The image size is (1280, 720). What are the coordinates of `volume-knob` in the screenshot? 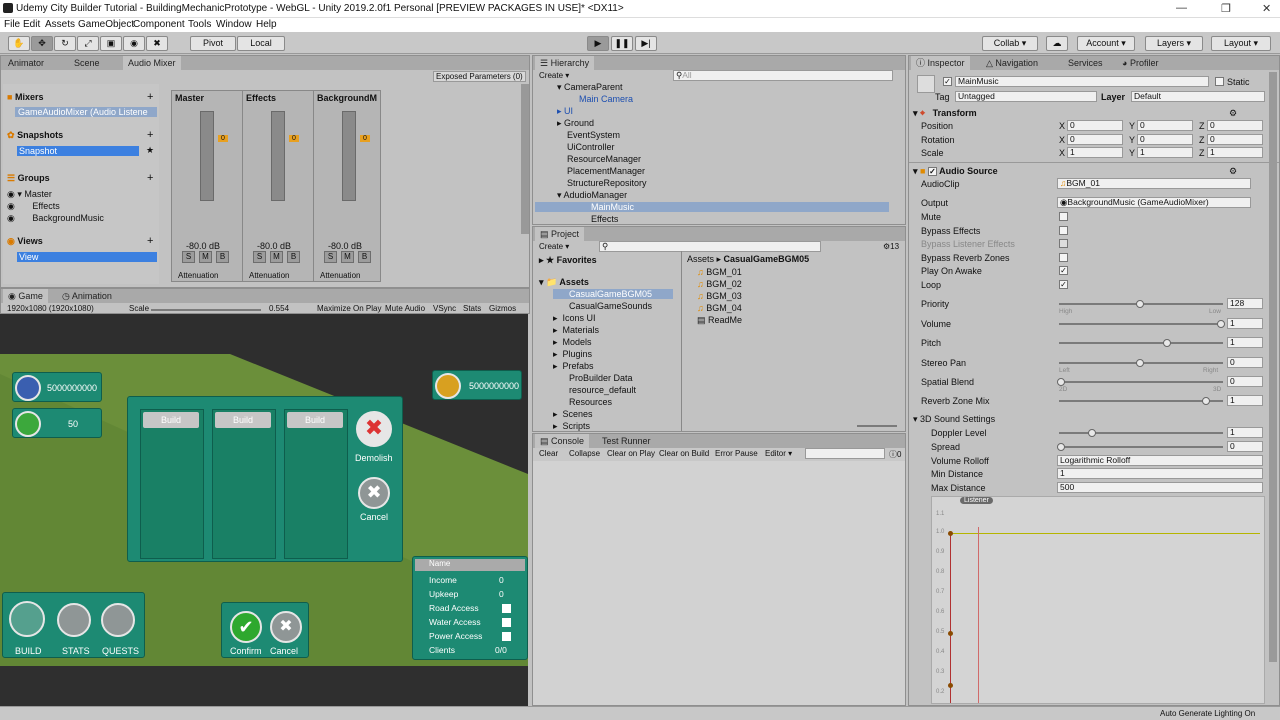 It's located at (1221, 324).